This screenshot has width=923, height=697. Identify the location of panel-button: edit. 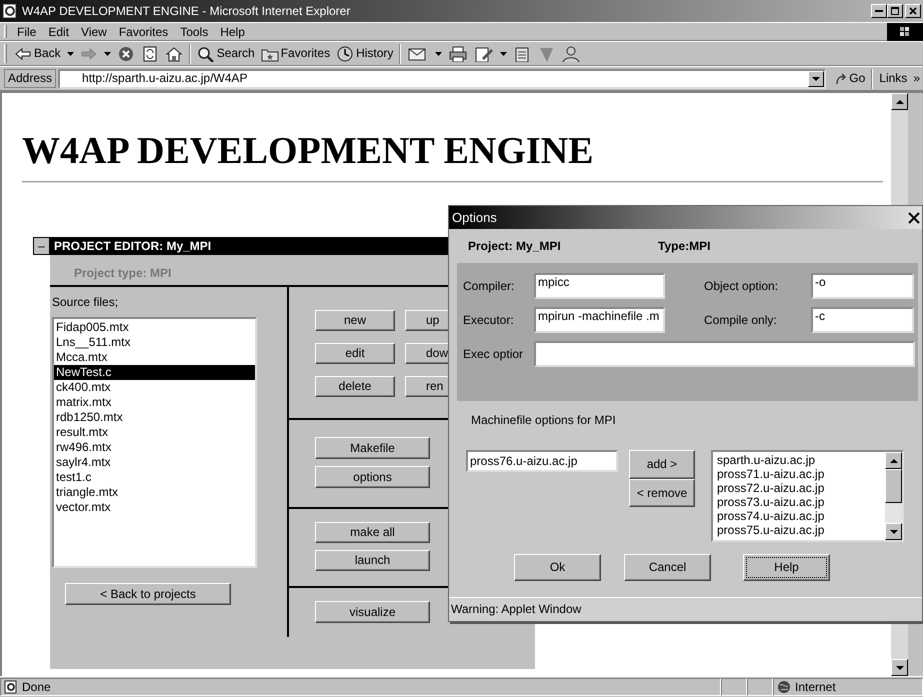
(355, 353).